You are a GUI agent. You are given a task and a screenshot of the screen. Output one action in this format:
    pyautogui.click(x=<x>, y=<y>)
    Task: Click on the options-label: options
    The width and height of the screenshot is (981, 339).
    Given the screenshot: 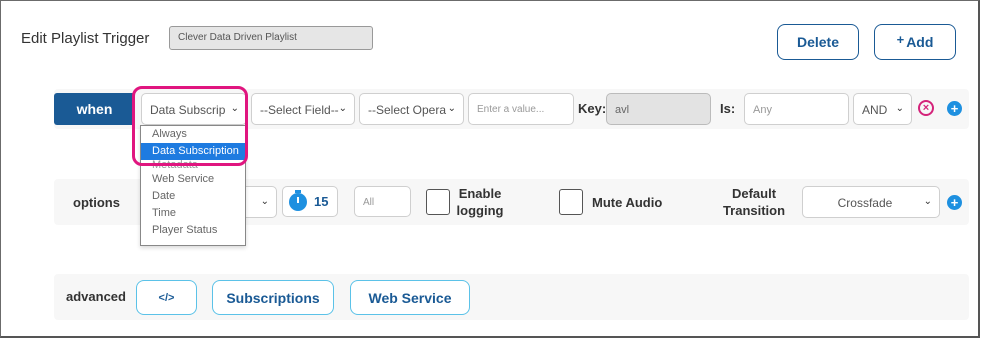 What is the action you would take?
    pyautogui.click(x=96, y=202)
    